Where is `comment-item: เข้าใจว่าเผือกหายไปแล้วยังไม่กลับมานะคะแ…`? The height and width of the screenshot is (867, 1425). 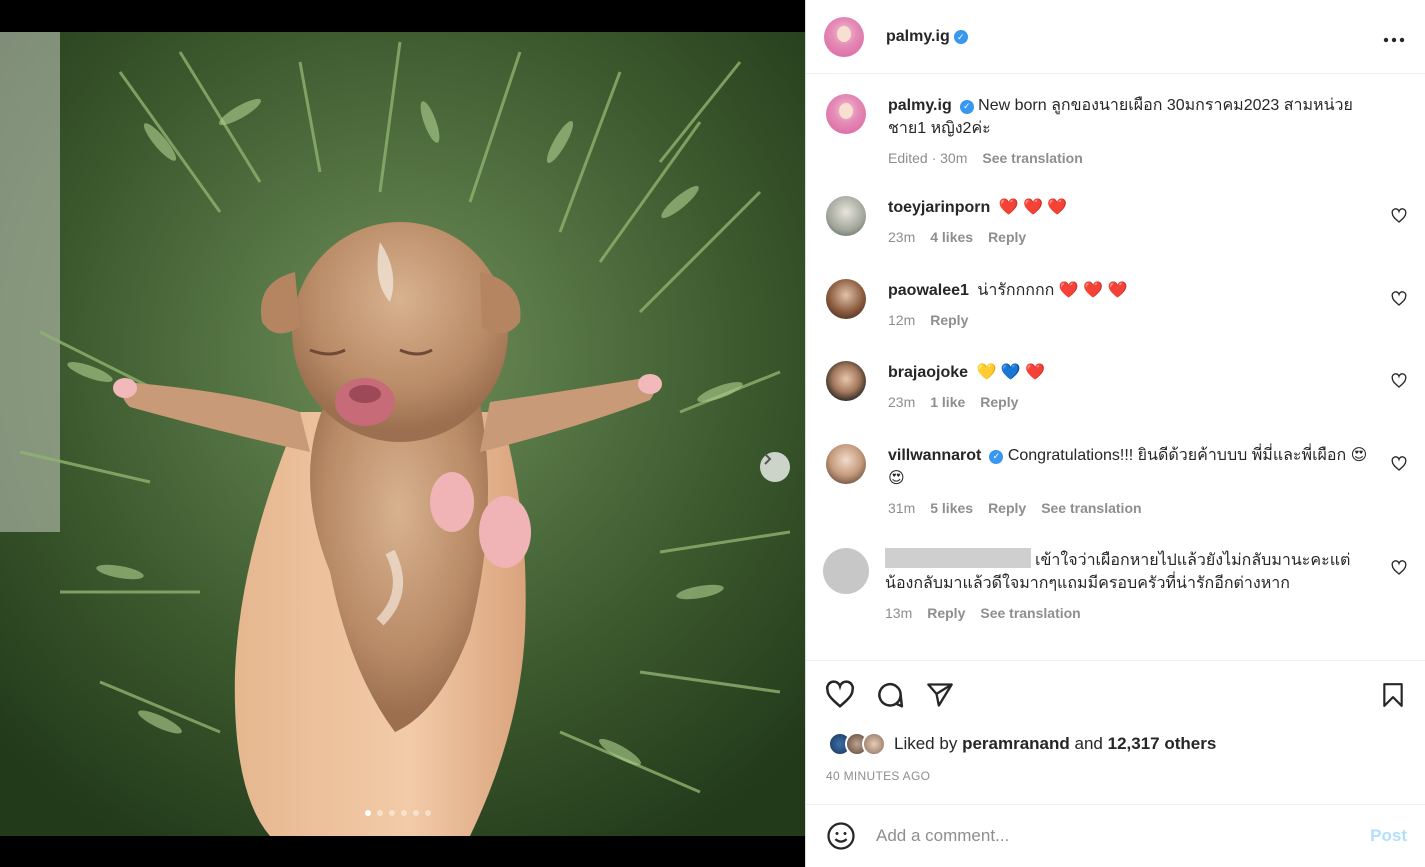 comment-item: เข้าใจว่าเผือกหายไปแล้วยังไม่กลับมานะคะแ… is located at coordinates (1115, 586).